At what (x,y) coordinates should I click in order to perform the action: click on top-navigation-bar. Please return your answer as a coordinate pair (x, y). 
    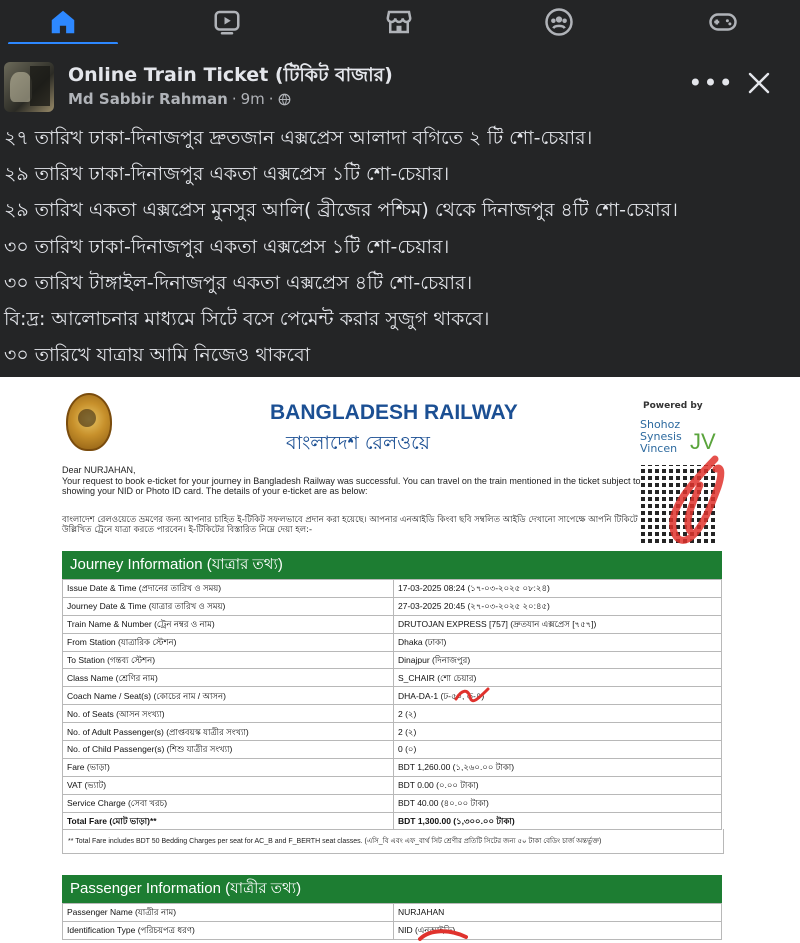
    Looking at the image, I should click on (400, 22).